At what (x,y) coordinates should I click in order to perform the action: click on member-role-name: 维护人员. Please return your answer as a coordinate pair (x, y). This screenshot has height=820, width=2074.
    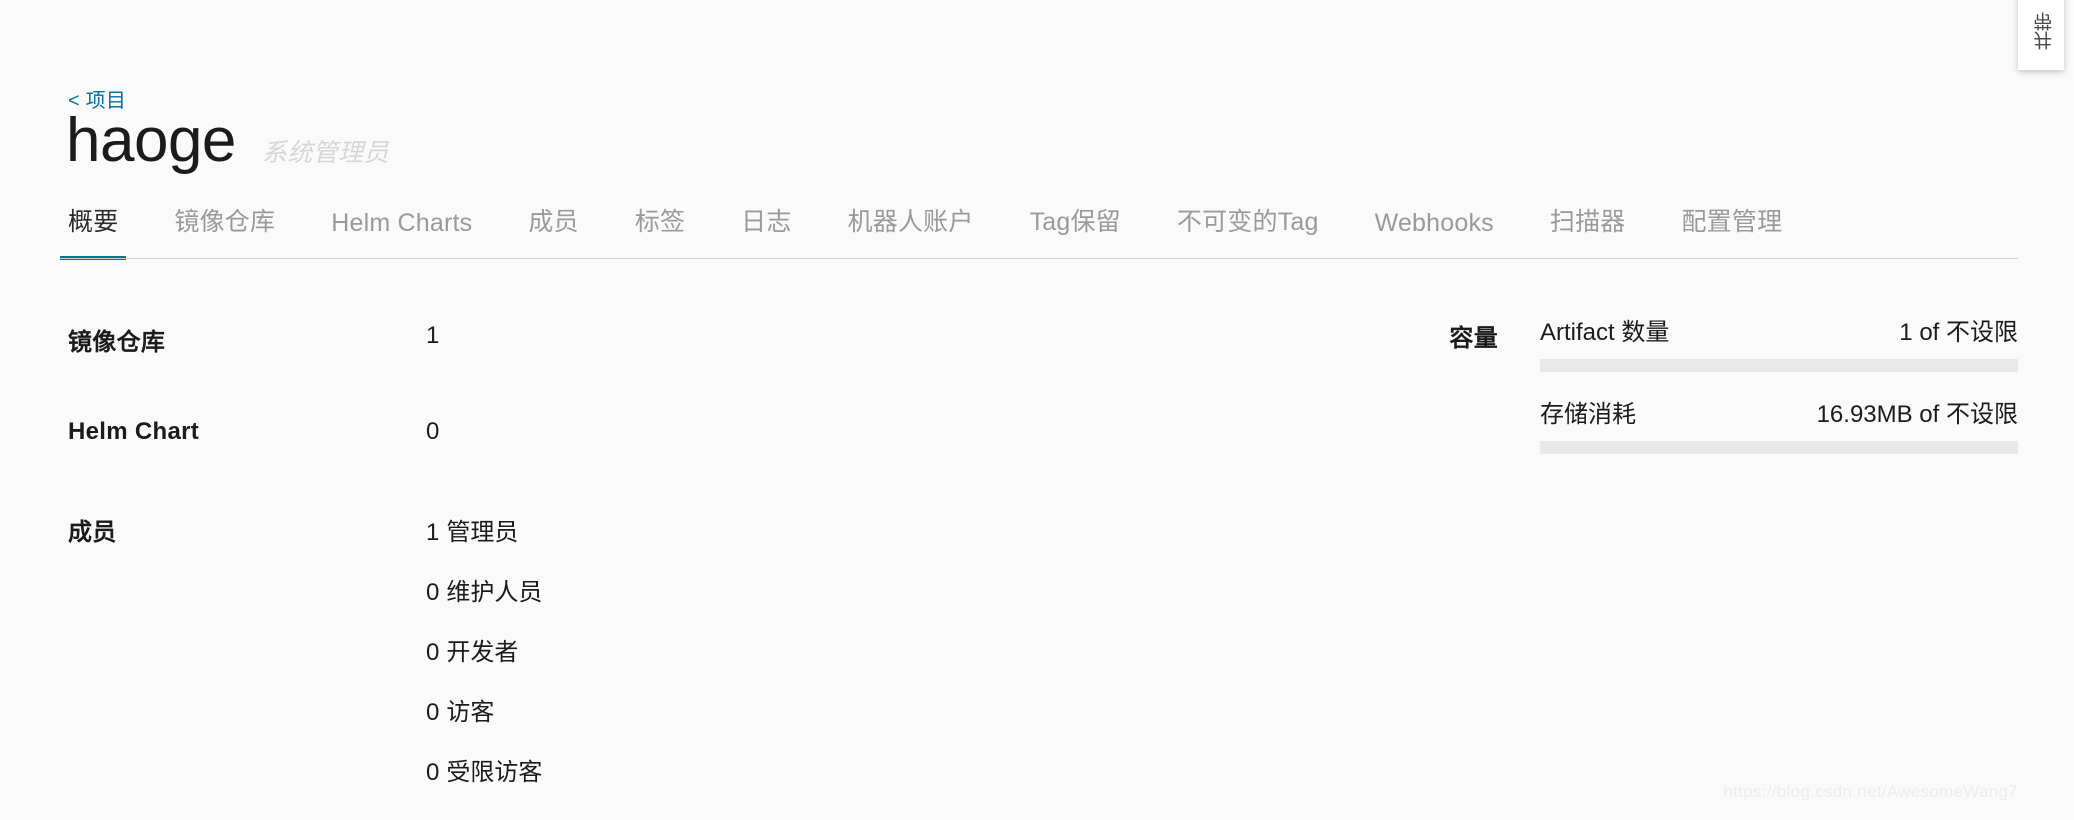
    Looking at the image, I should click on (494, 592).